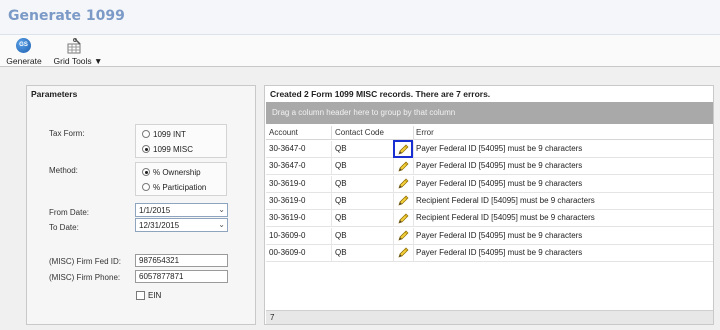 This screenshot has height=330, width=720. What do you see at coordinates (359, 132) in the screenshot?
I see `column-header-contact-code: Contact Code` at bounding box center [359, 132].